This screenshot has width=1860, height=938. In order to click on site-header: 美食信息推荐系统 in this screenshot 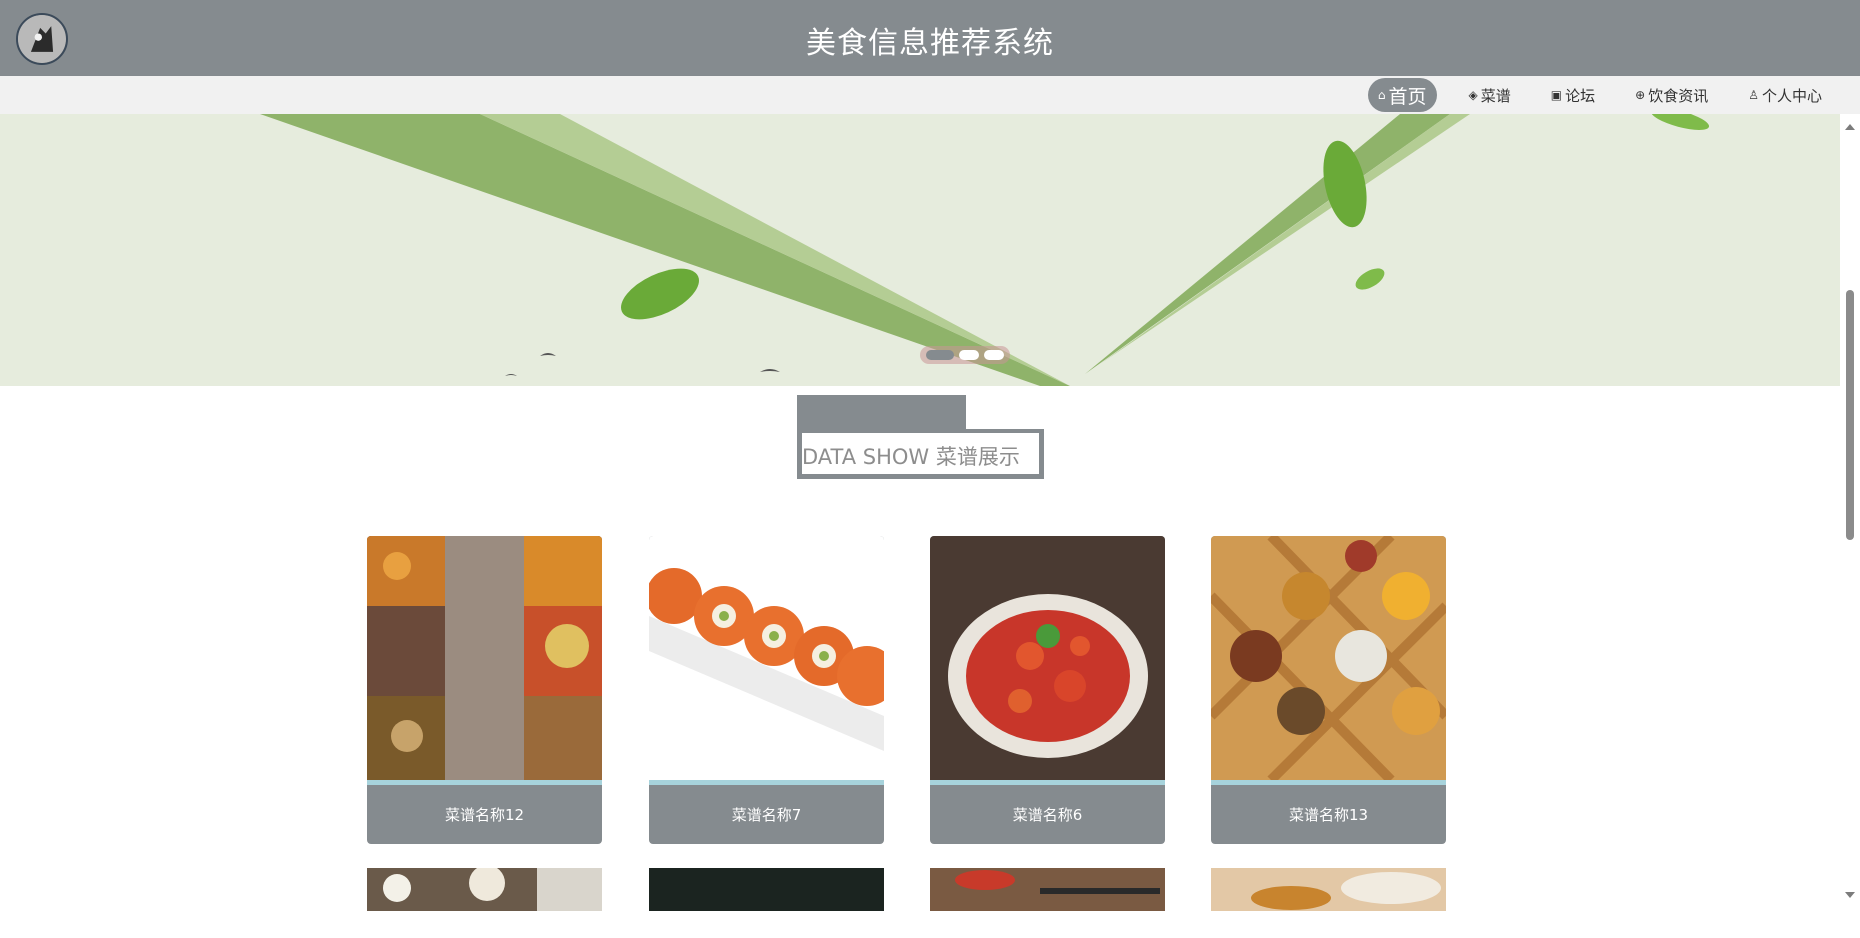, I will do `click(930, 38)`.